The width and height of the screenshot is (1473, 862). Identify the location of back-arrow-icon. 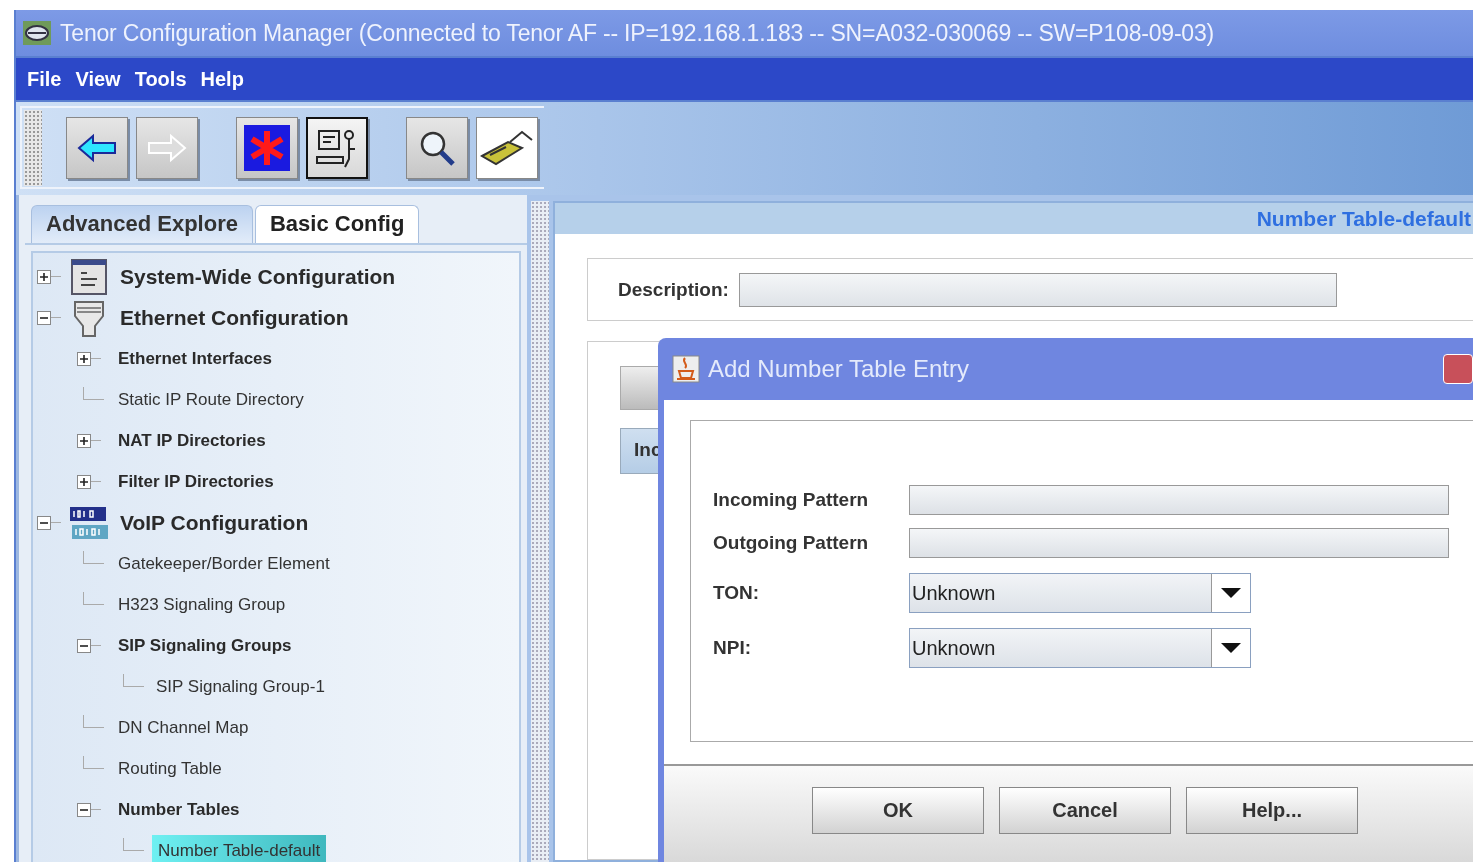
(97, 147).